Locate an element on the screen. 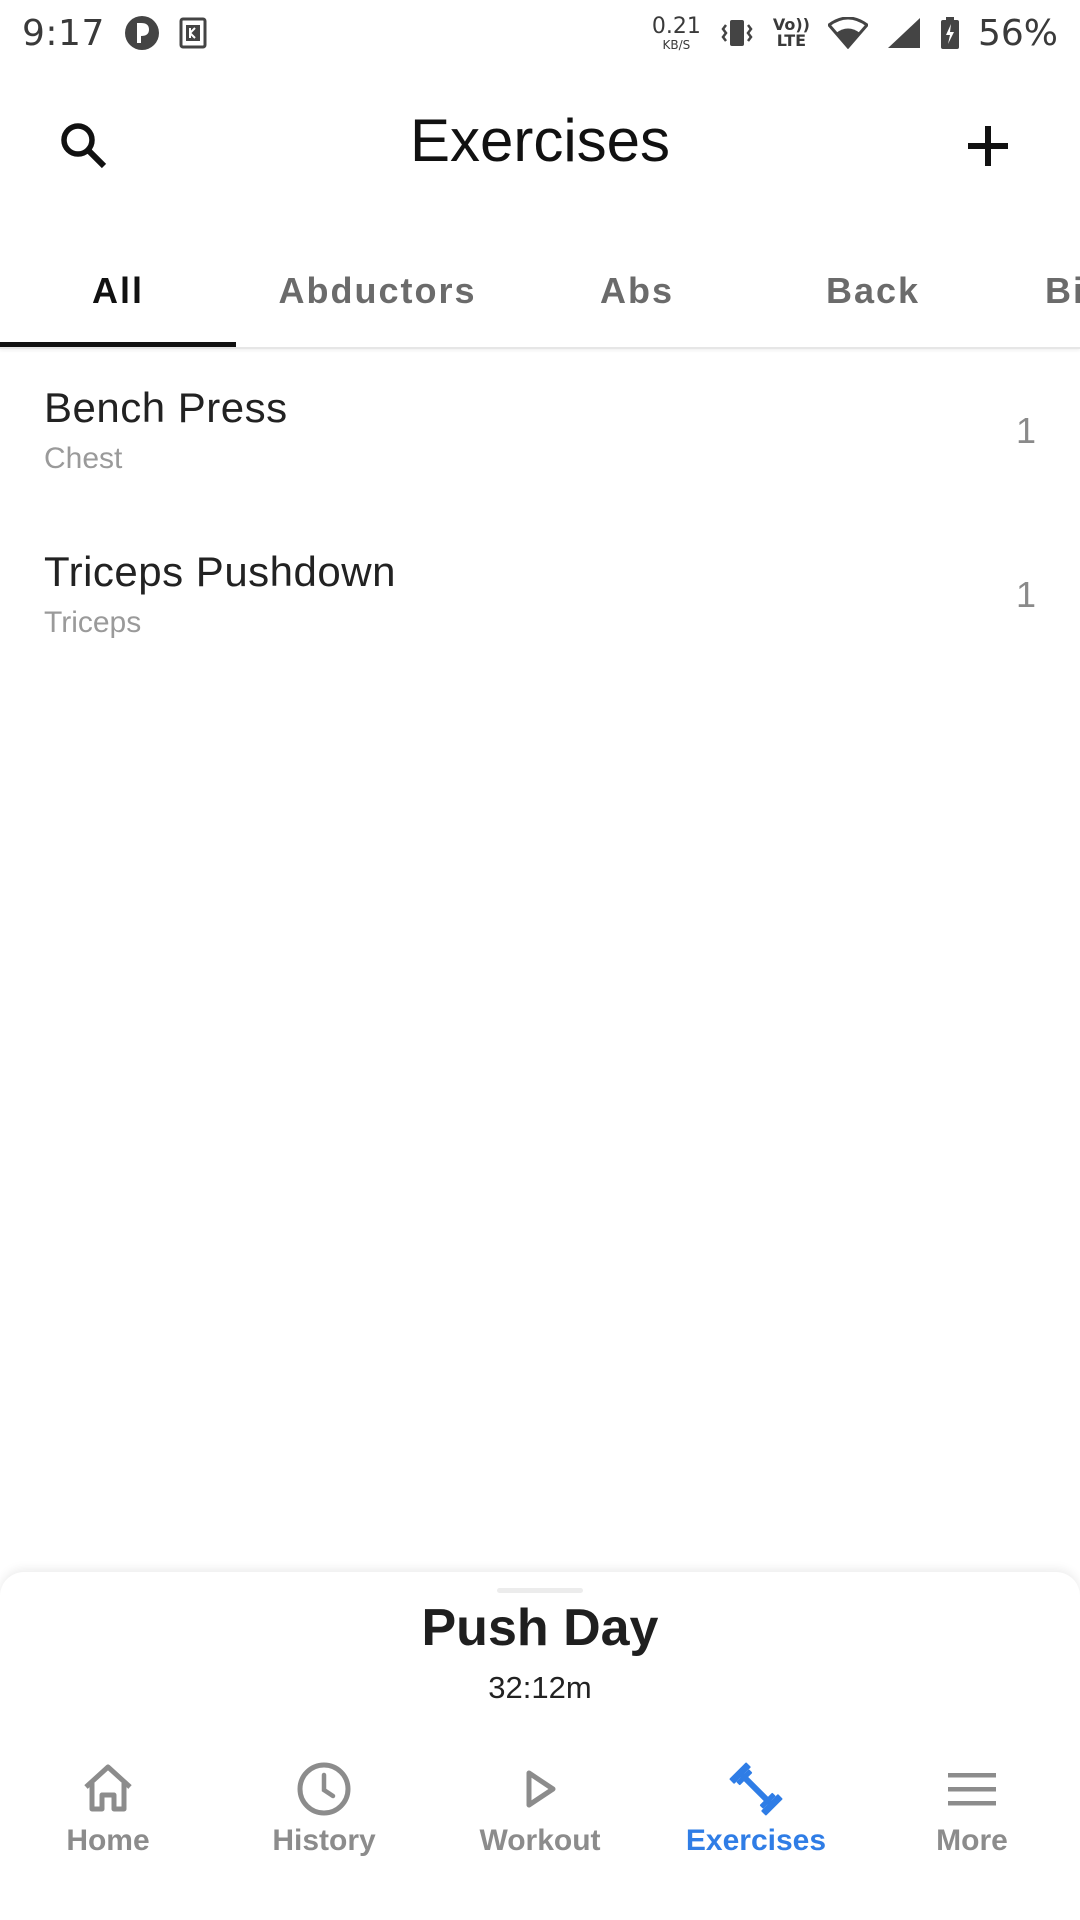 The image size is (1080, 1920). tab-abductors: Abductors is located at coordinates (377, 290).